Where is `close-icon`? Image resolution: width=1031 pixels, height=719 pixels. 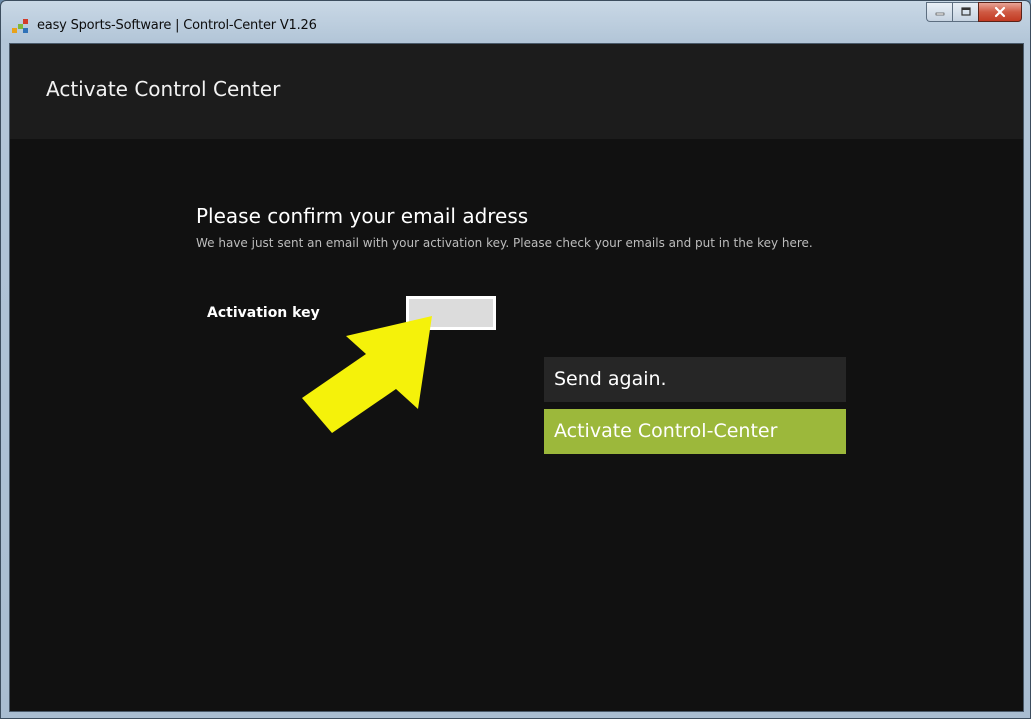
close-icon is located at coordinates (1000, 12).